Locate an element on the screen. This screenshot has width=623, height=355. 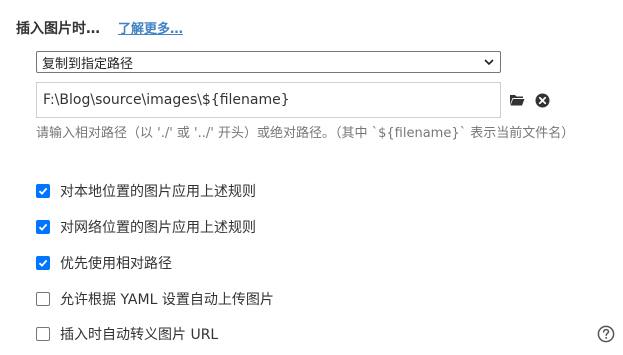
option-yaml-auto-upload: 允许根据 YAML 设置自动上传图片 is located at coordinates (155, 299).